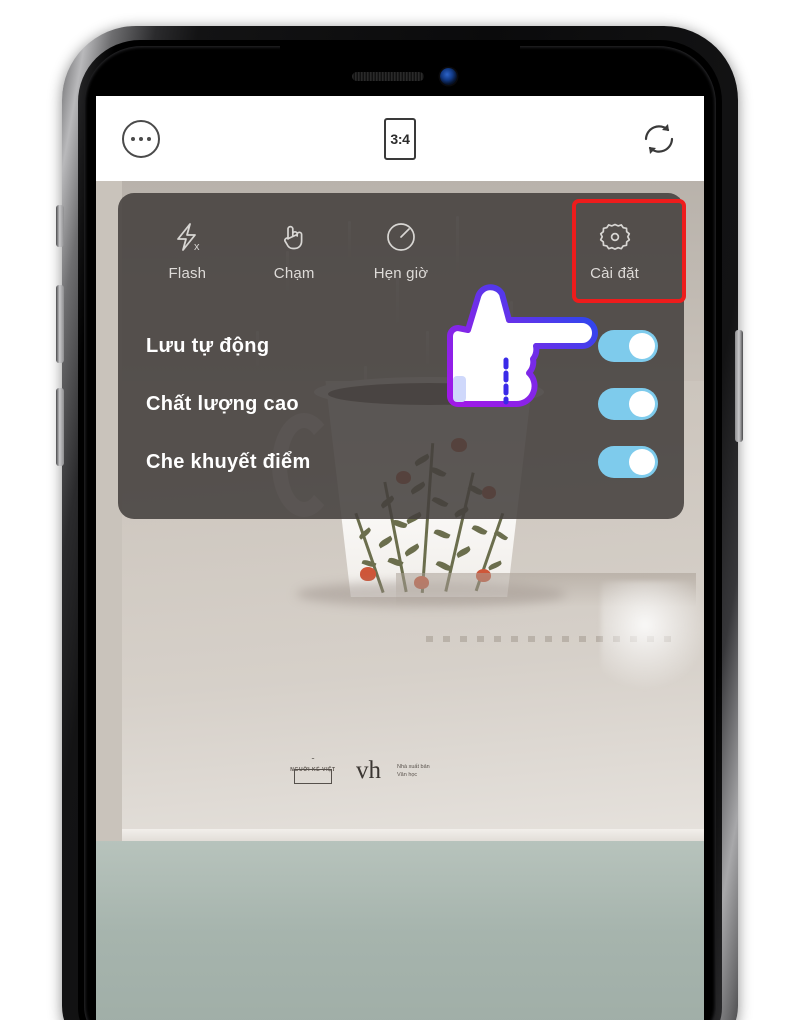 This screenshot has width=800, height=1020. Describe the element at coordinates (401, 273) in the screenshot. I see `tool-label: Hẹn giờ` at that location.